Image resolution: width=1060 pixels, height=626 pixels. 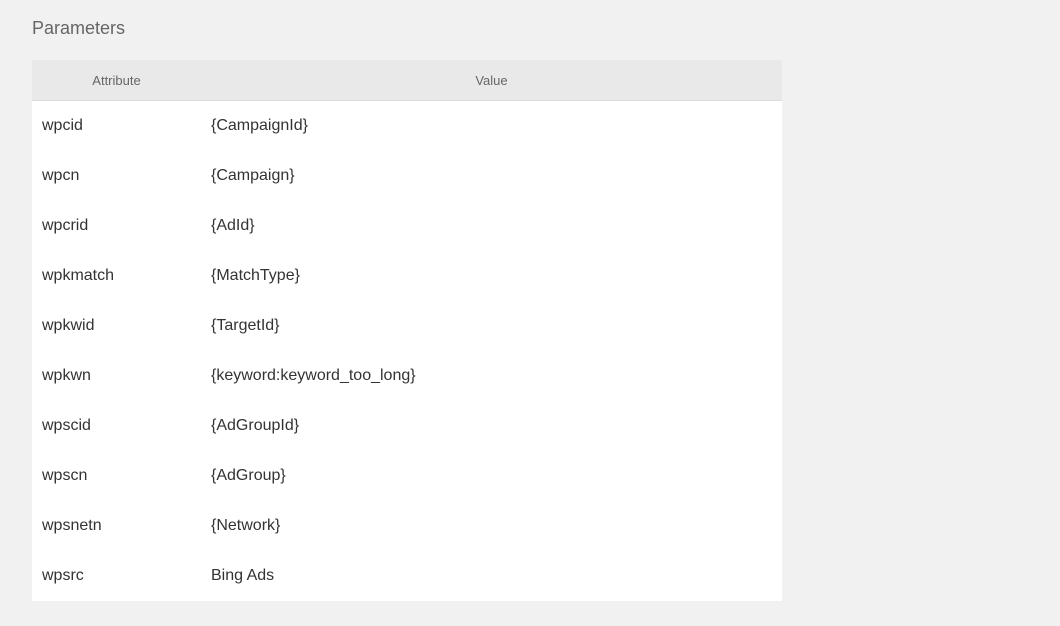 What do you see at coordinates (407, 226) in the screenshot?
I see `table-row: wpcrid {AdId}` at bounding box center [407, 226].